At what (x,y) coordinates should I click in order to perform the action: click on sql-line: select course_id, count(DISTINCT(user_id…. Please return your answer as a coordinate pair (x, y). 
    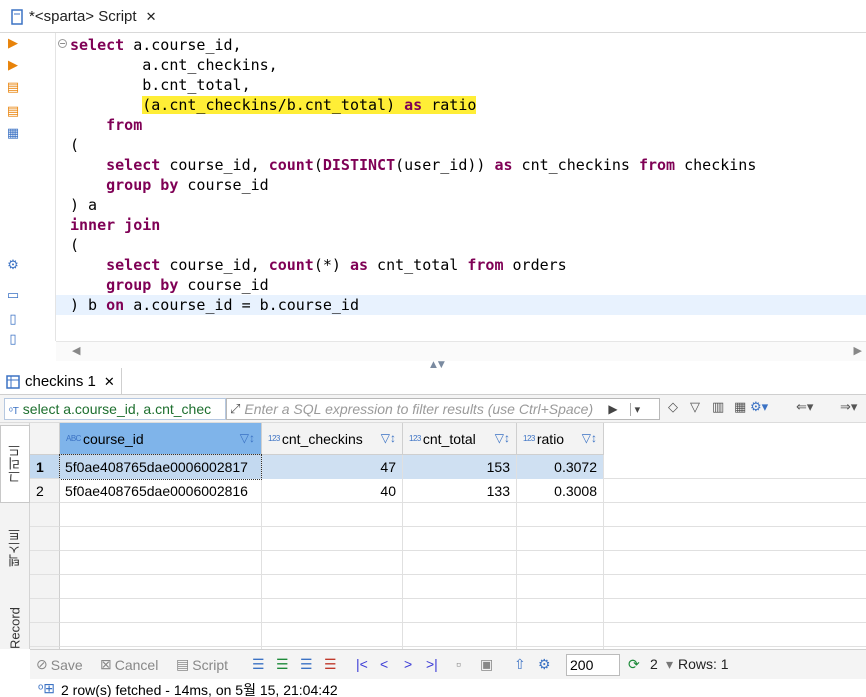
    Looking at the image, I should click on (461, 165).